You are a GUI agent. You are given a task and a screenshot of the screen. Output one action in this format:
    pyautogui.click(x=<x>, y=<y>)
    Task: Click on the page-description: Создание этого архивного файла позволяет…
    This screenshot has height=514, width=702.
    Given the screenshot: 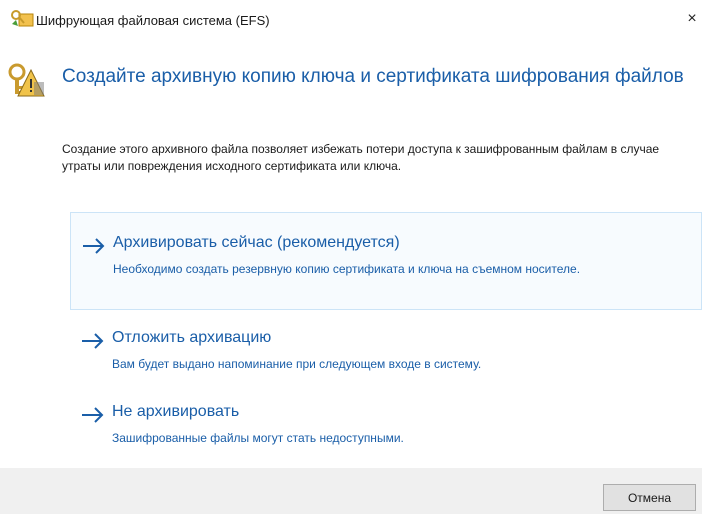 What is the action you would take?
    pyautogui.click(x=361, y=157)
    